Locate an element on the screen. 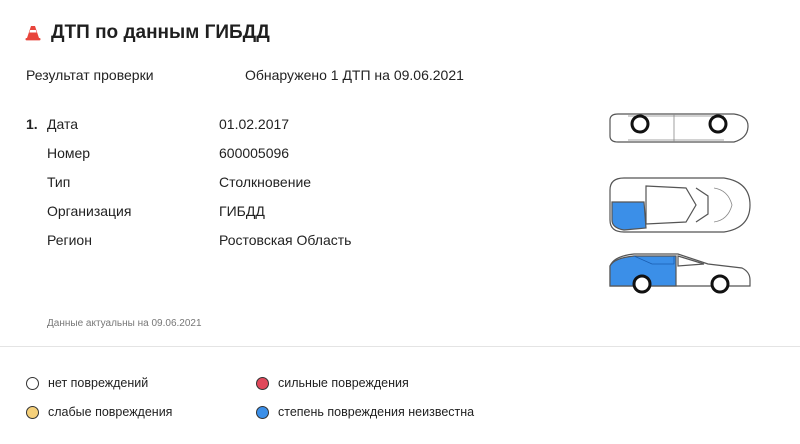  row-value: Ростовская Область is located at coordinates (285, 240).